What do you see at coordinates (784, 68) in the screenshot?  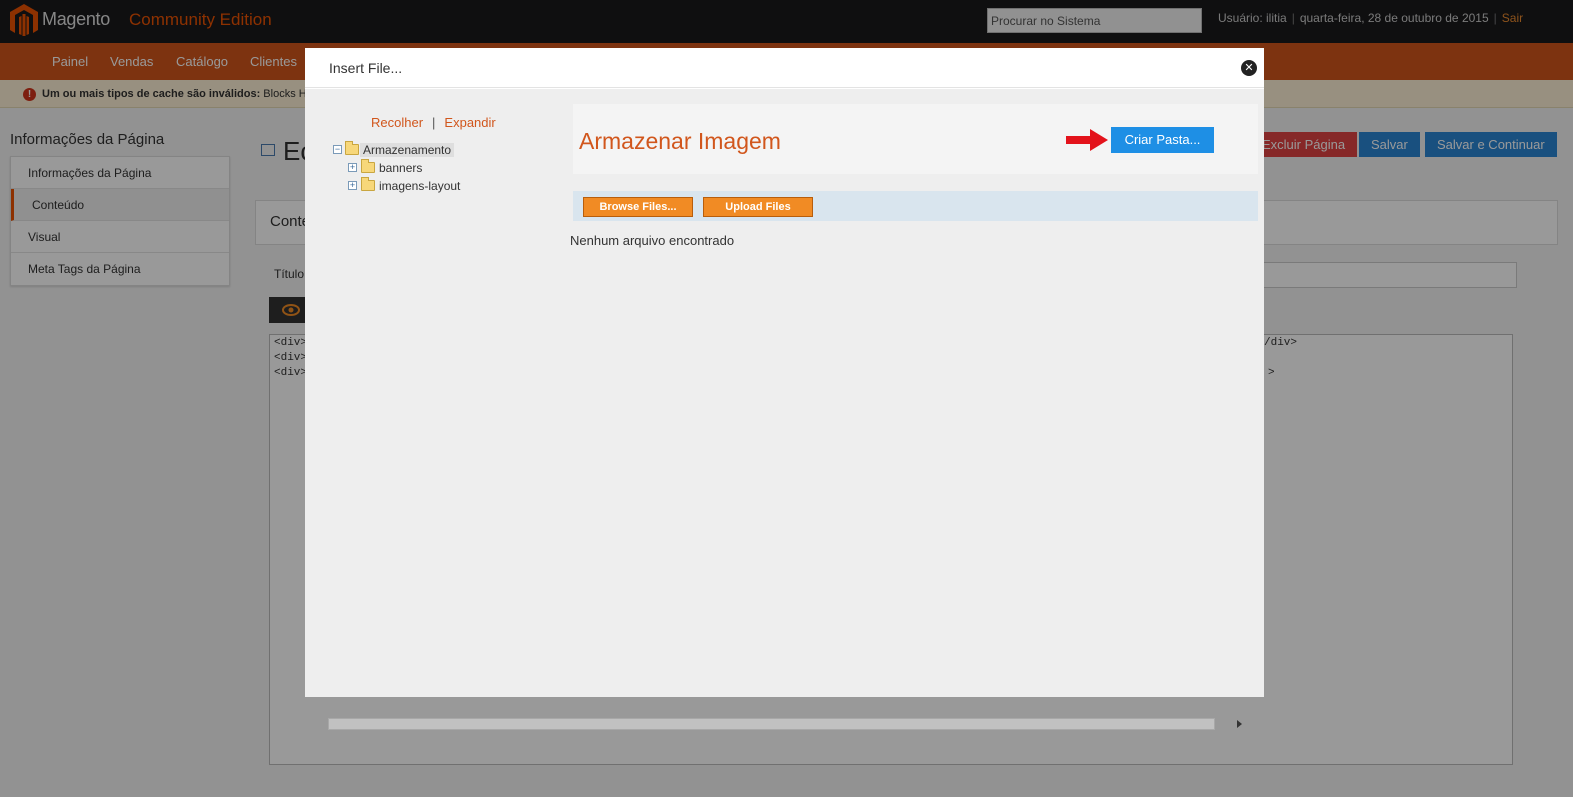 I see `dialog-header: Insert File... ✕` at bounding box center [784, 68].